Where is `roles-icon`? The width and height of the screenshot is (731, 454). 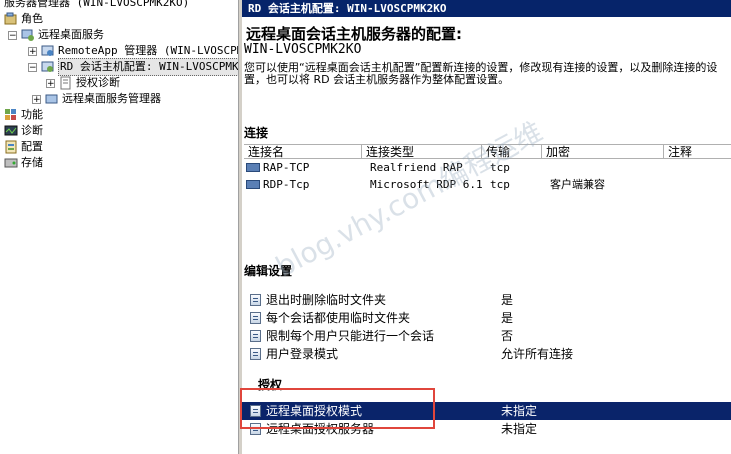 roles-icon is located at coordinates (11, 19).